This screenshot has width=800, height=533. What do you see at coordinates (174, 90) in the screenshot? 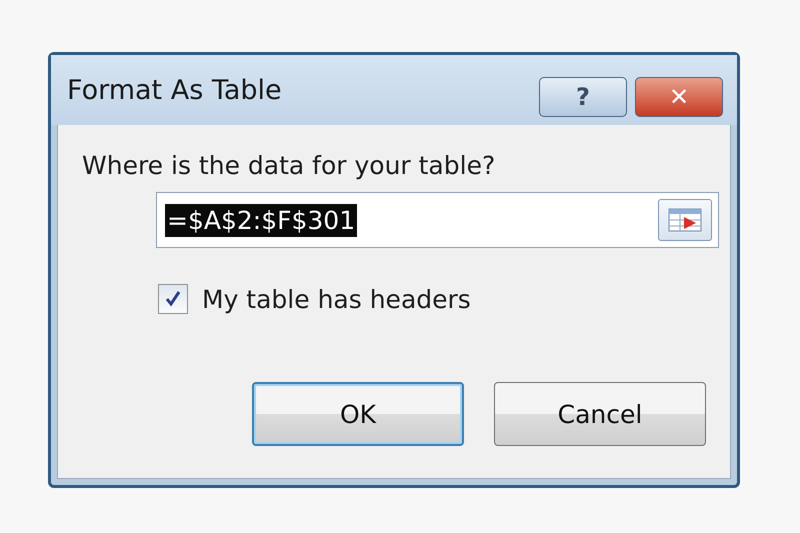
I see `window-title: Format As Table` at bounding box center [174, 90].